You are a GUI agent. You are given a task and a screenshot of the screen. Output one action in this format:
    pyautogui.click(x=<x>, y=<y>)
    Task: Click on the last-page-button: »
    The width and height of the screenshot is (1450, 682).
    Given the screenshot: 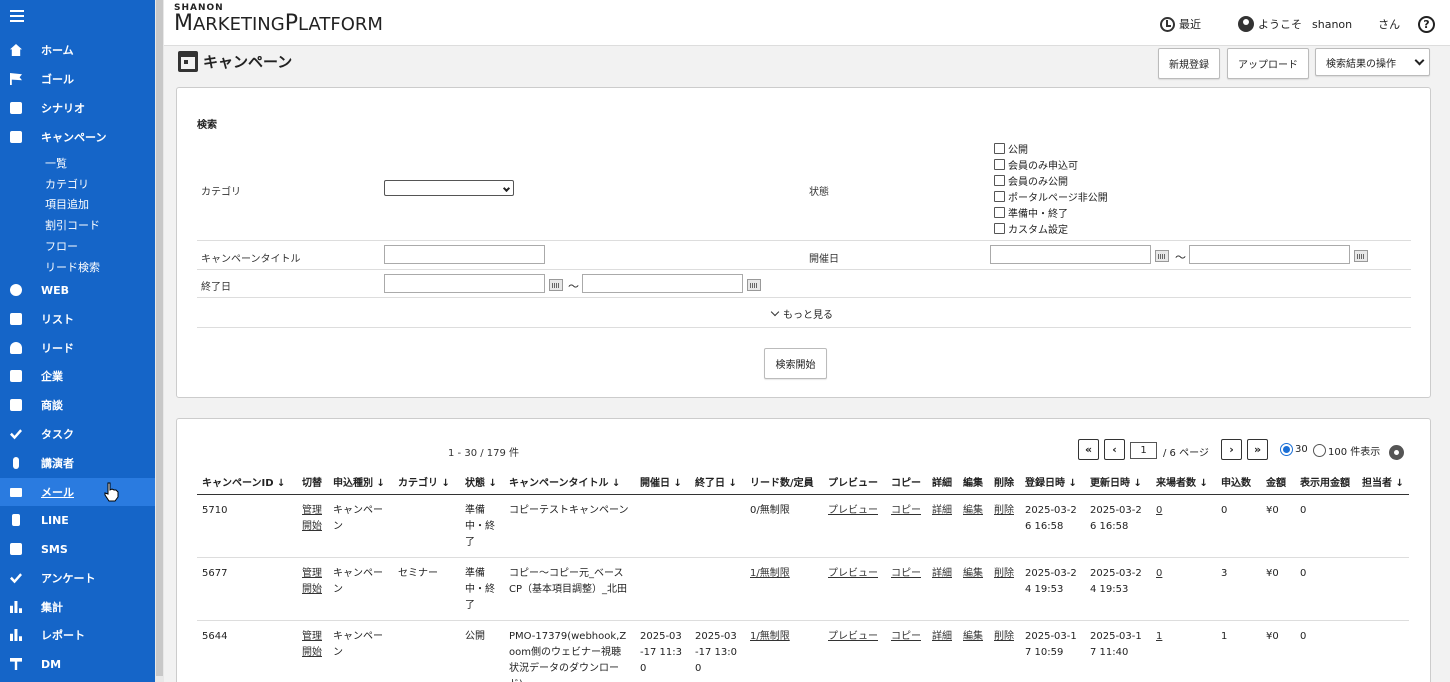 What is the action you would take?
    pyautogui.click(x=1257, y=449)
    